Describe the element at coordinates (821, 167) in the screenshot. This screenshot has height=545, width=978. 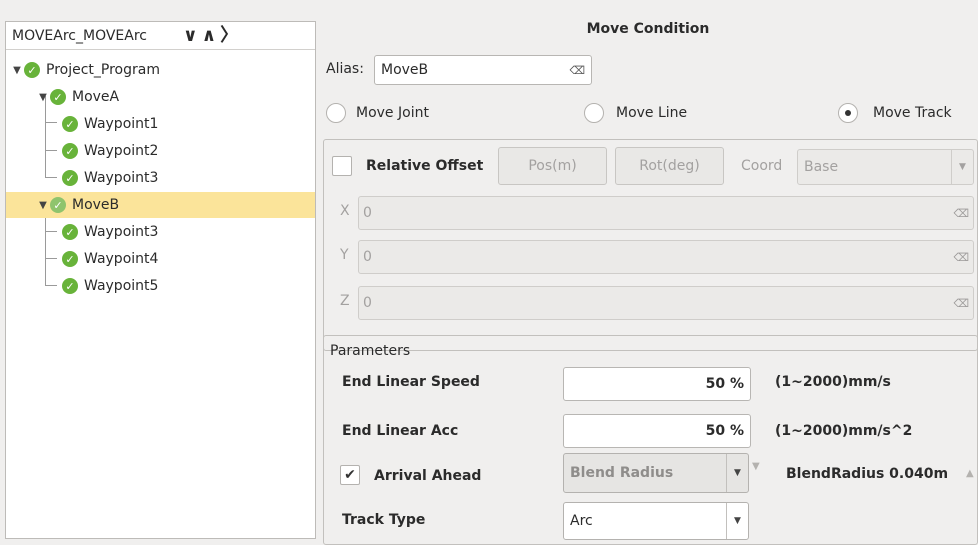
I see `coord-value: Base` at that location.